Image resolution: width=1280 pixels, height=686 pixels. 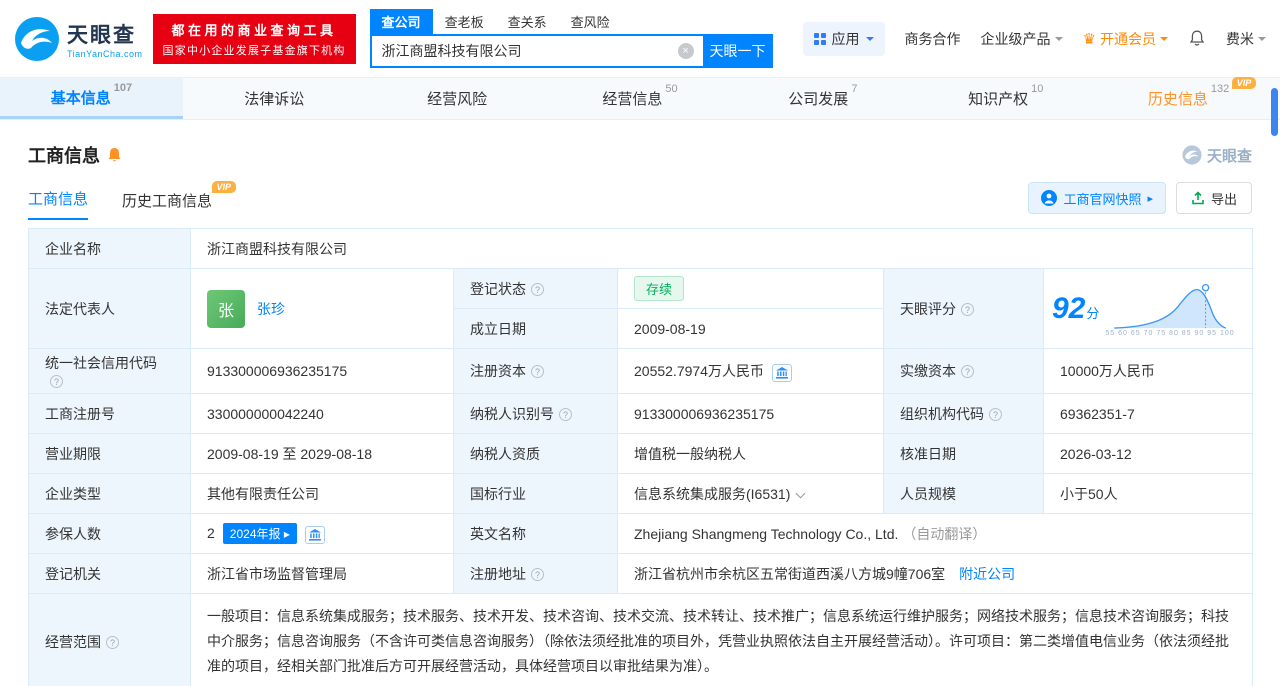 What do you see at coordinates (109, 493) in the screenshot?
I see `field-label: 企业类型` at bounding box center [109, 493].